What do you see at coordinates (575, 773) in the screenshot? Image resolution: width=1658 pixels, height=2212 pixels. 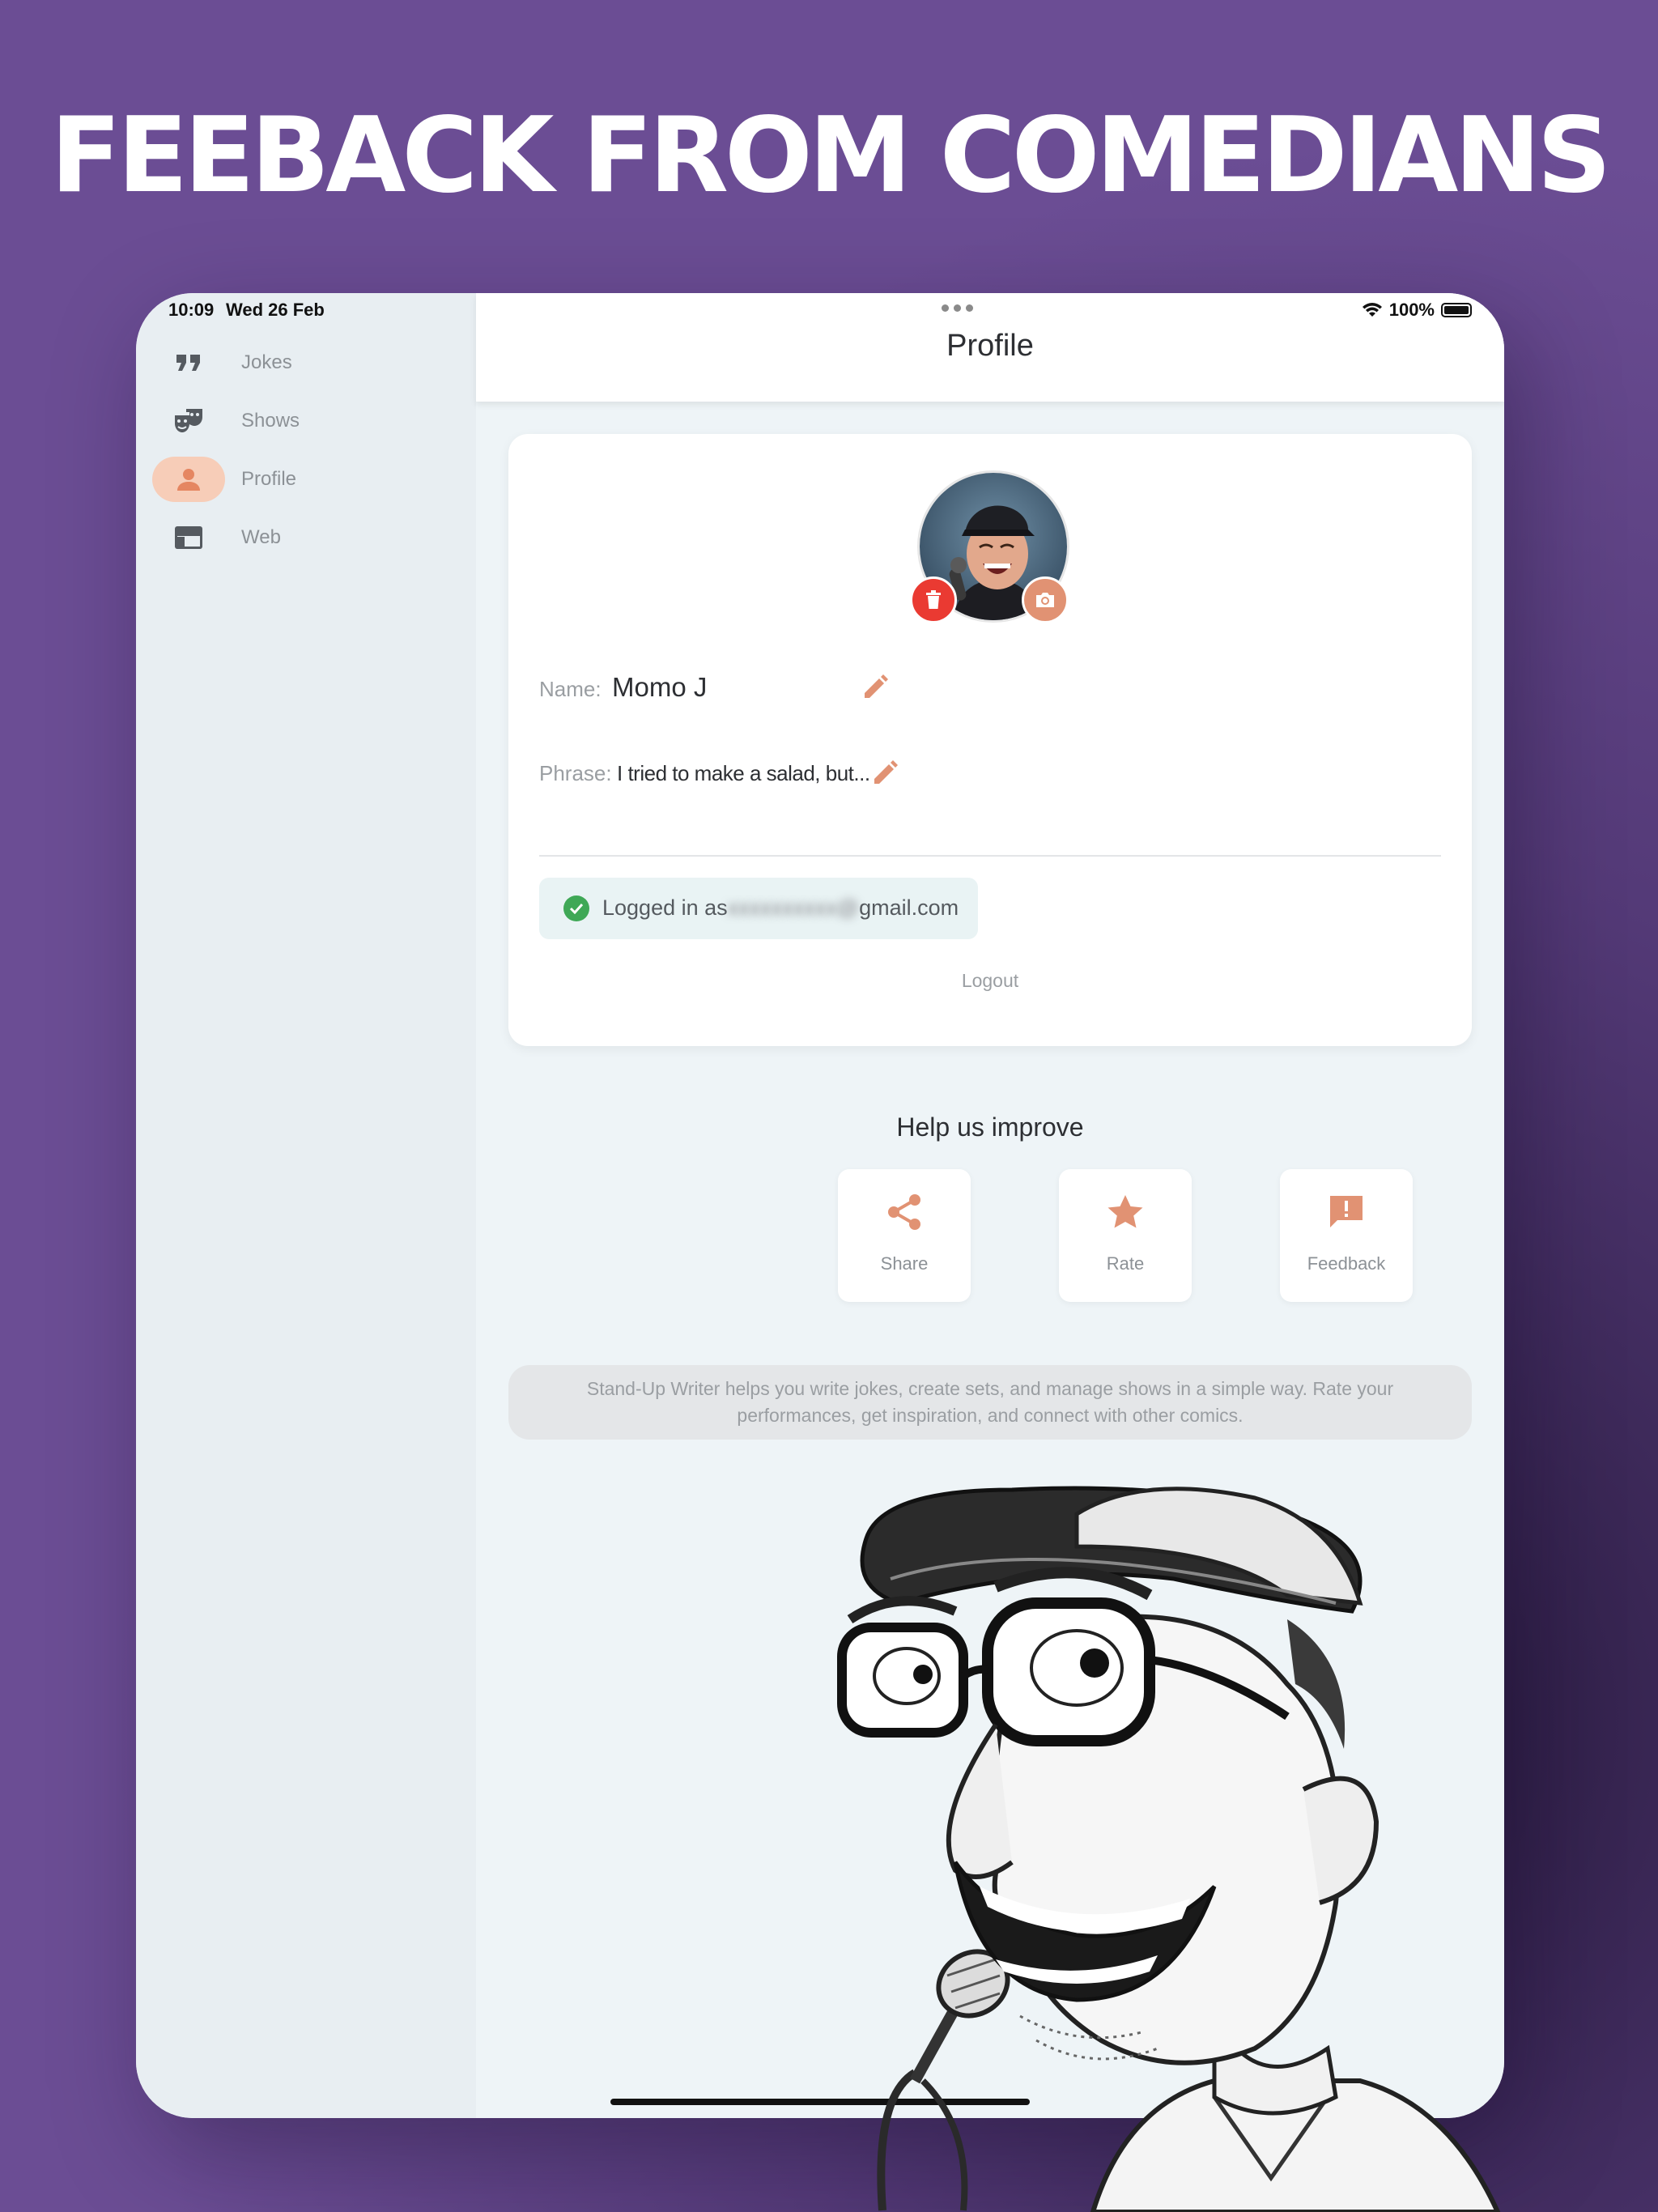 I see `phrase-label: Phrase:` at bounding box center [575, 773].